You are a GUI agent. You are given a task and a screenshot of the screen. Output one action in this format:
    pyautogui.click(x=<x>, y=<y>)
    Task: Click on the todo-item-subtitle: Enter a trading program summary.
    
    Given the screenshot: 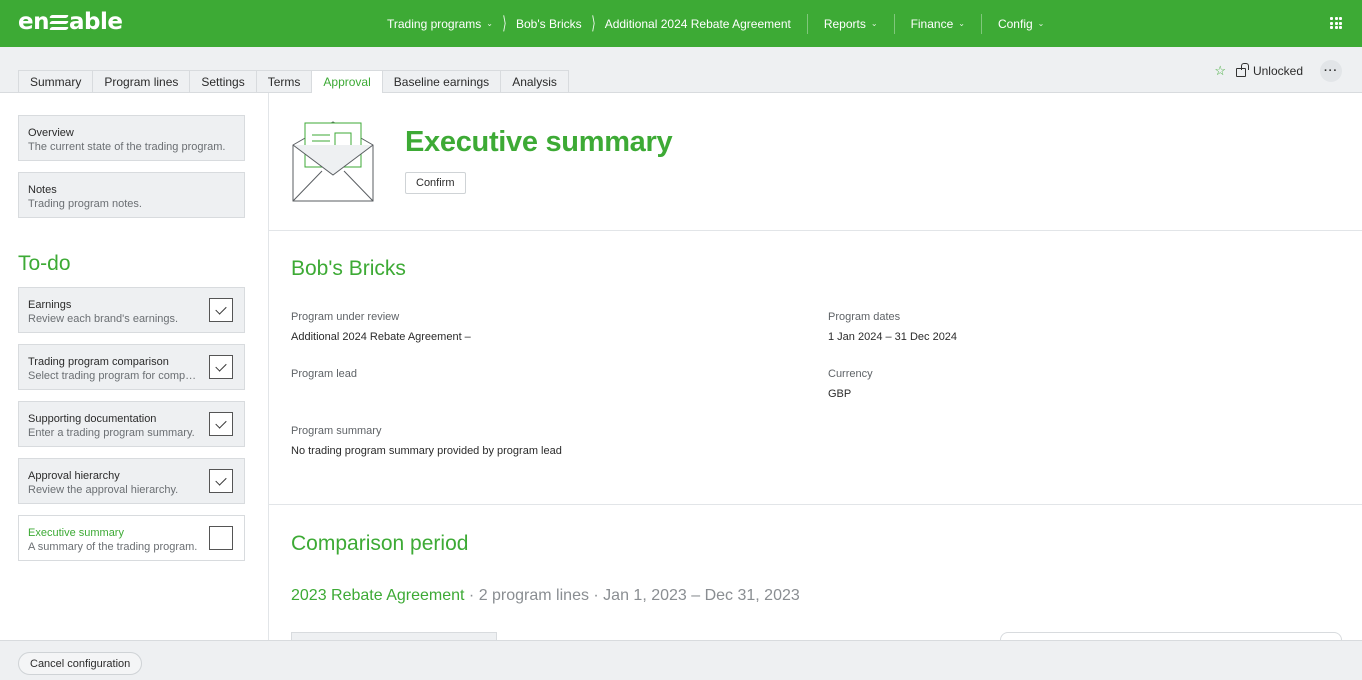 What is the action you would take?
    pyautogui.click(x=111, y=433)
    